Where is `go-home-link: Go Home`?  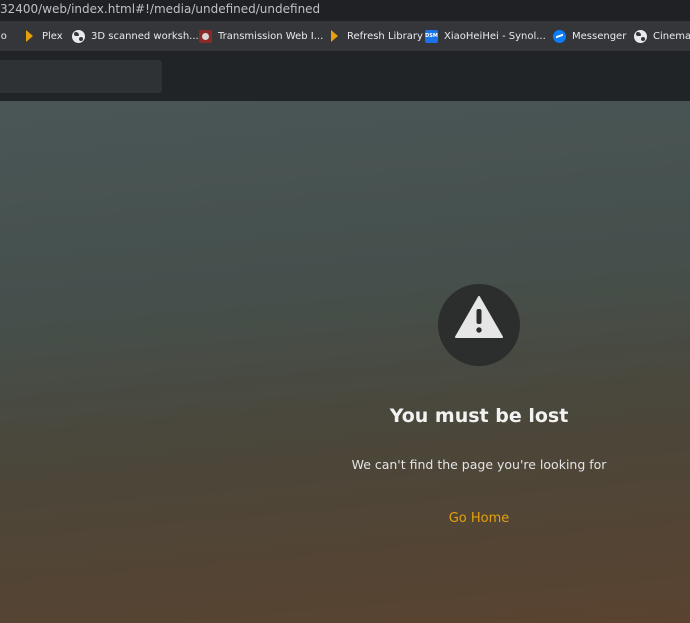 go-home-link: Go Home is located at coordinates (479, 518).